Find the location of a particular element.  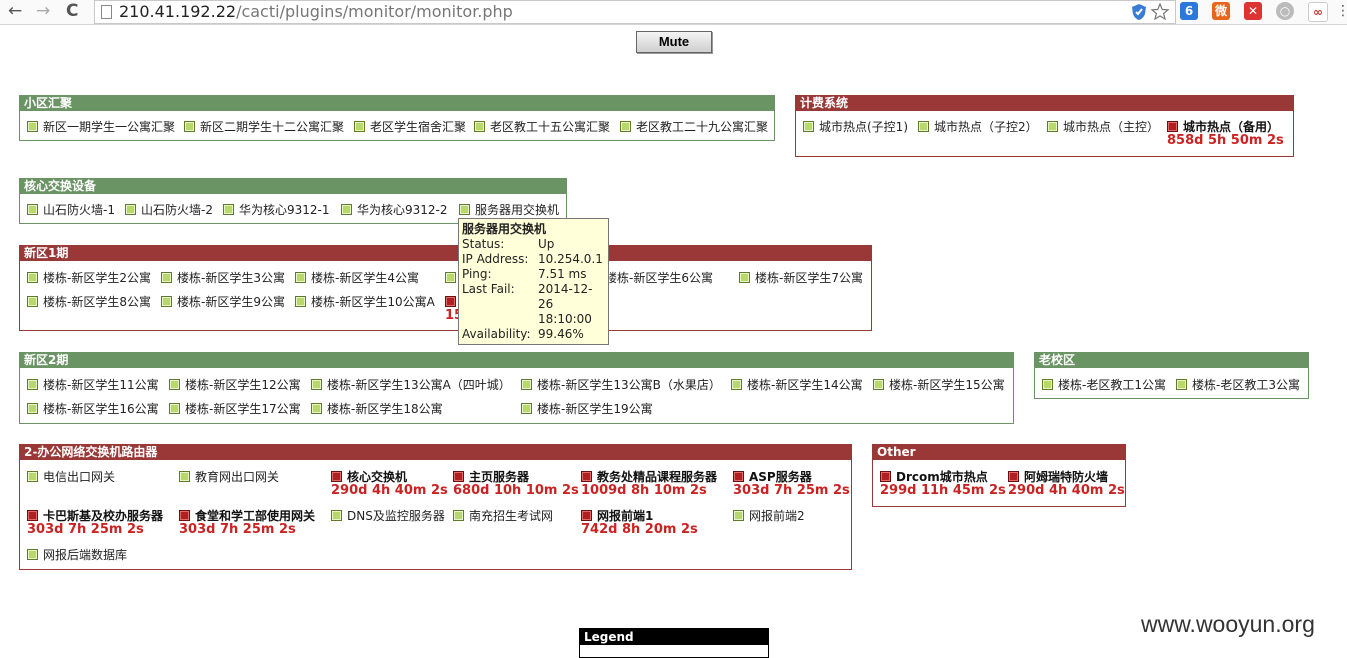

device-item: 老区教工二十九公寓汇聚 is located at coordinates (694, 127).